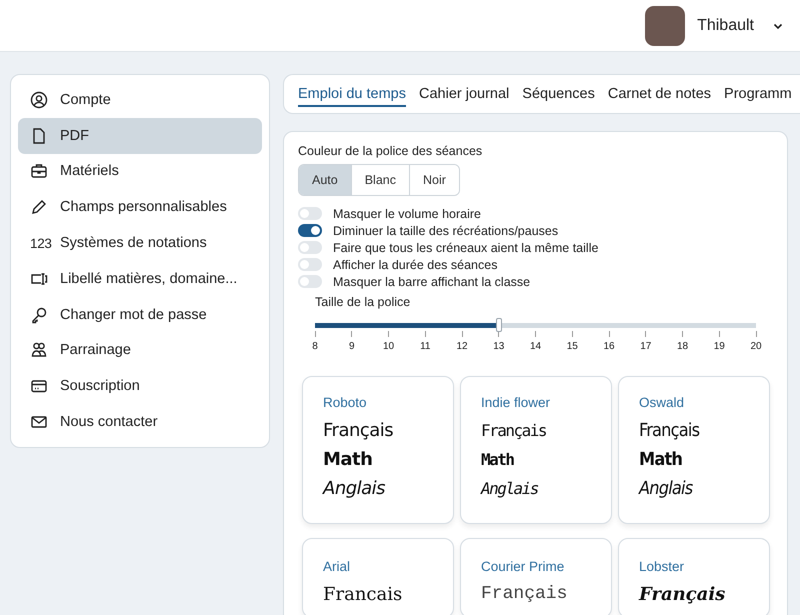 Image resolution: width=800 pixels, height=615 pixels. Describe the element at coordinates (315, 346) in the screenshot. I see `tick-label: 8` at that location.